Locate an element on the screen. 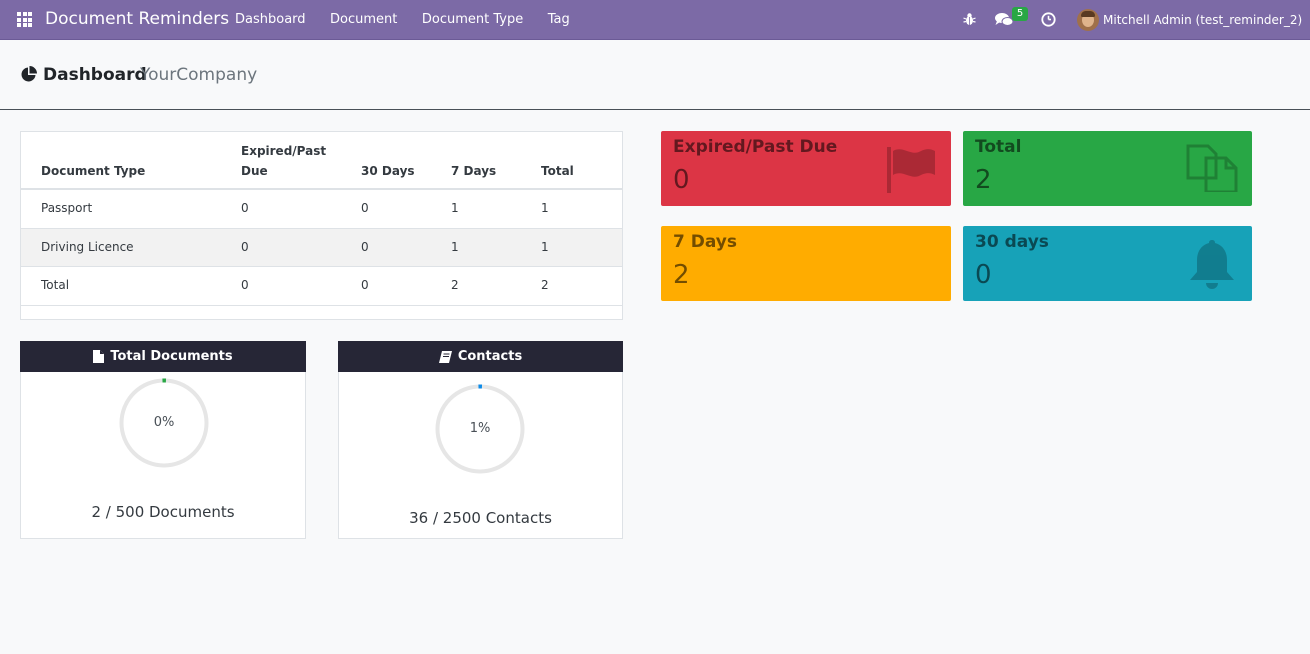 The image size is (1310, 654). card-header: Contacts is located at coordinates (480, 356).